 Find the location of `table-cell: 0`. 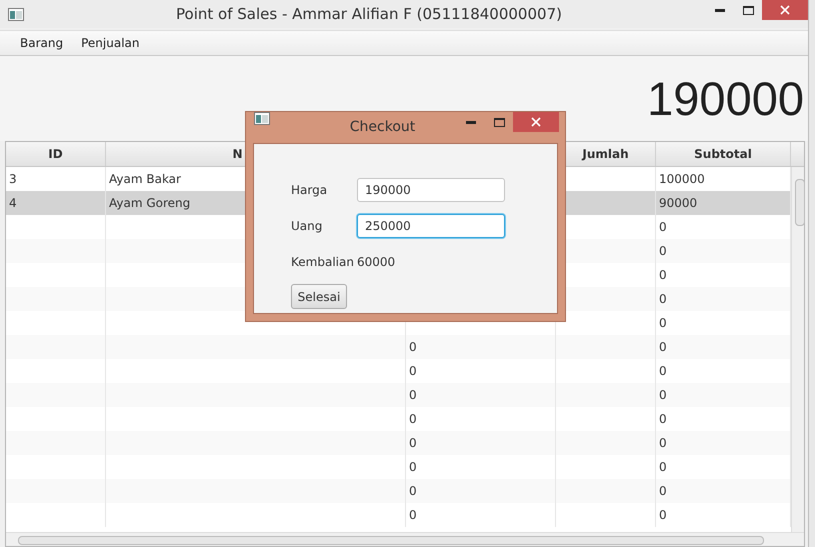

table-cell: 0 is located at coordinates (481, 515).